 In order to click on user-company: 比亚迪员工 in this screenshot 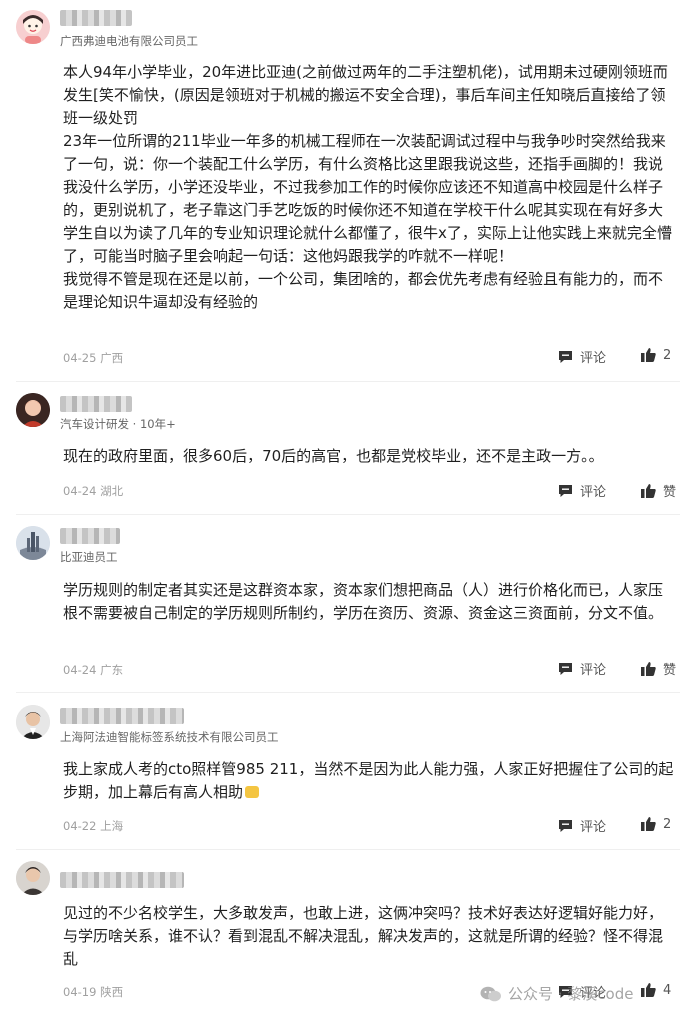, I will do `click(89, 557)`.